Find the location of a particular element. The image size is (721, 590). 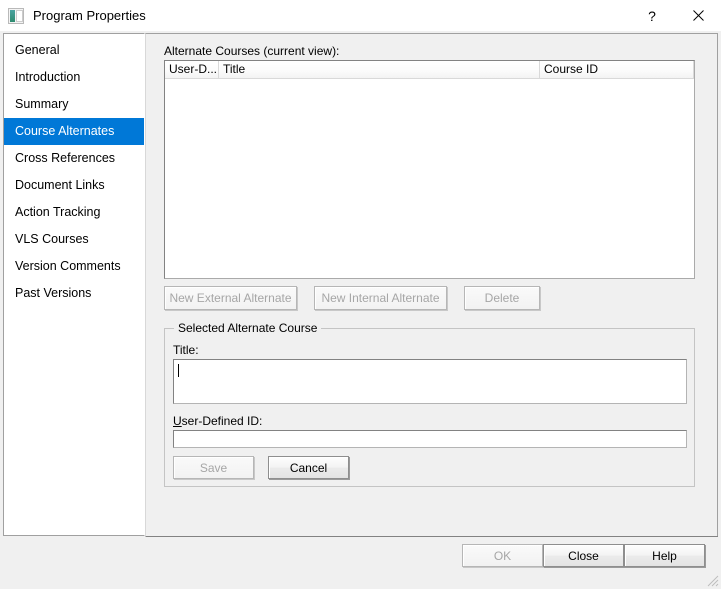

help-titlebar-button: ? is located at coordinates (652, 15).